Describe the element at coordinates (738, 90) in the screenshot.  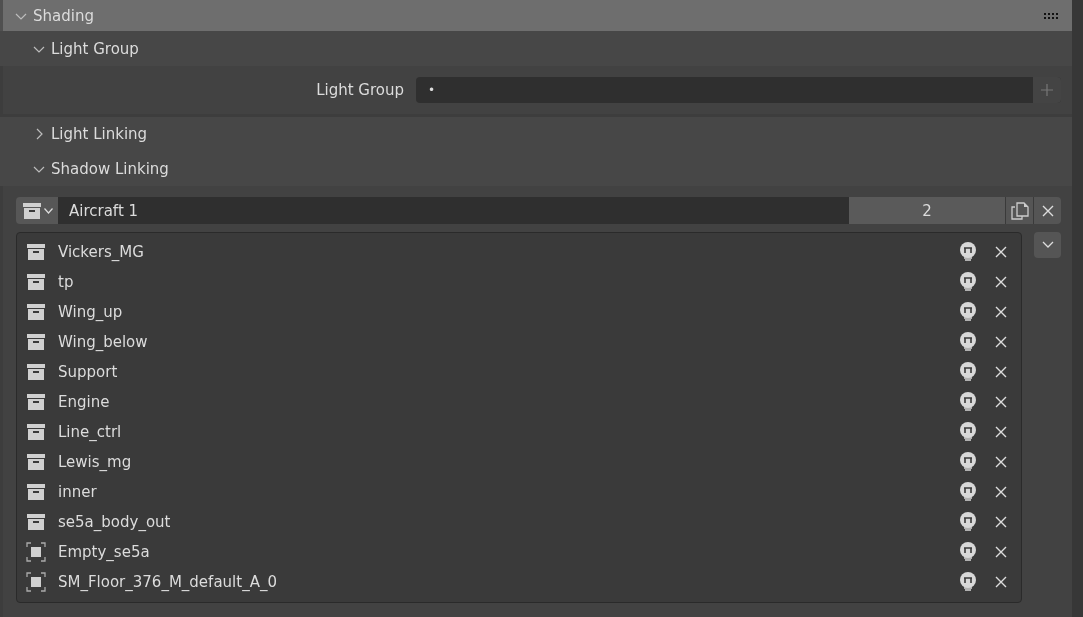
I see `light-group-field: •` at that location.